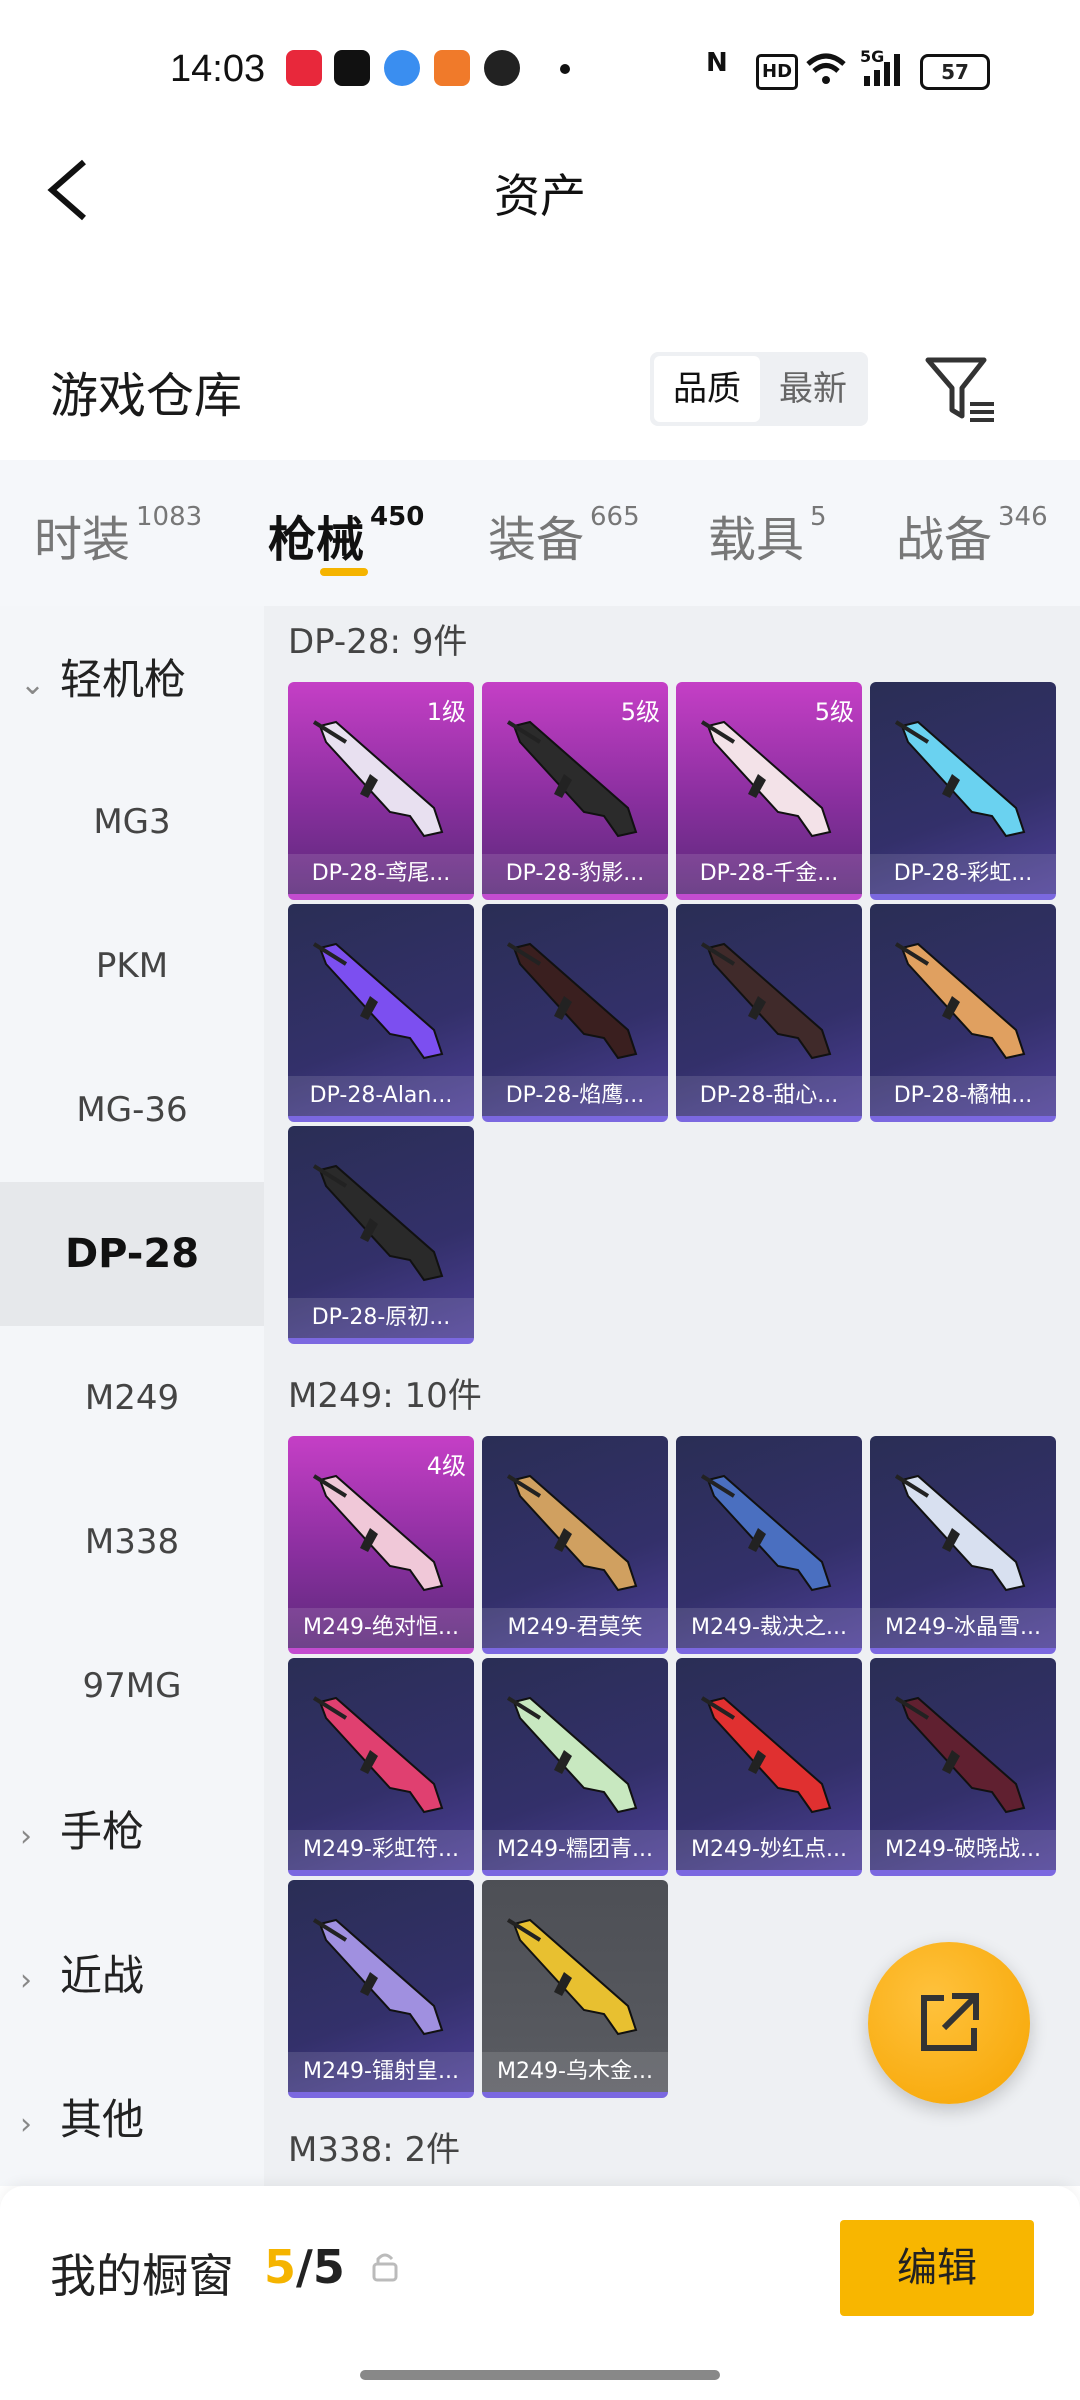  What do you see at coordinates (564, 535) in the screenshot?
I see `tab-equipment: 装备 665` at bounding box center [564, 535].